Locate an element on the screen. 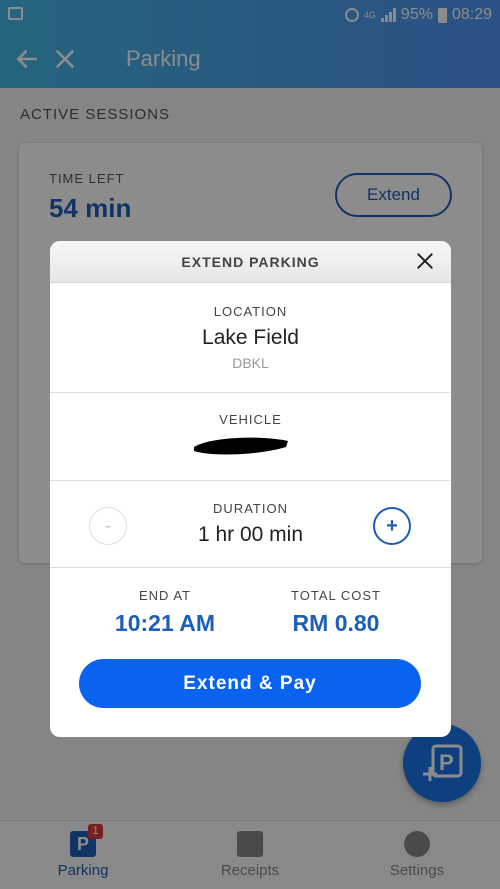  dialog-close-icon is located at coordinates (425, 261).